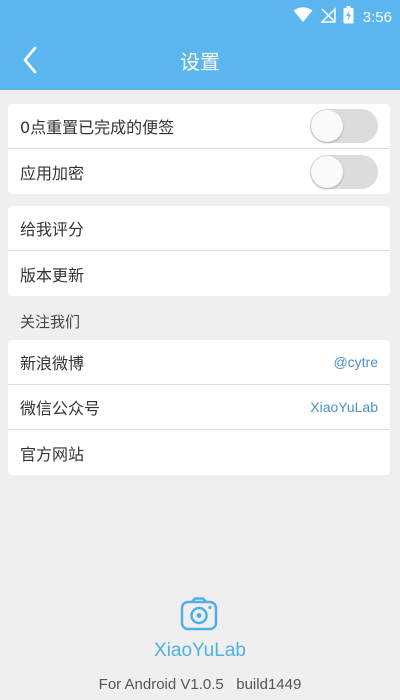 The height and width of the screenshot is (700, 400). Describe the element at coordinates (199, 362) in the screenshot. I see `weibo-item: 新浪微博 @cytre` at that location.